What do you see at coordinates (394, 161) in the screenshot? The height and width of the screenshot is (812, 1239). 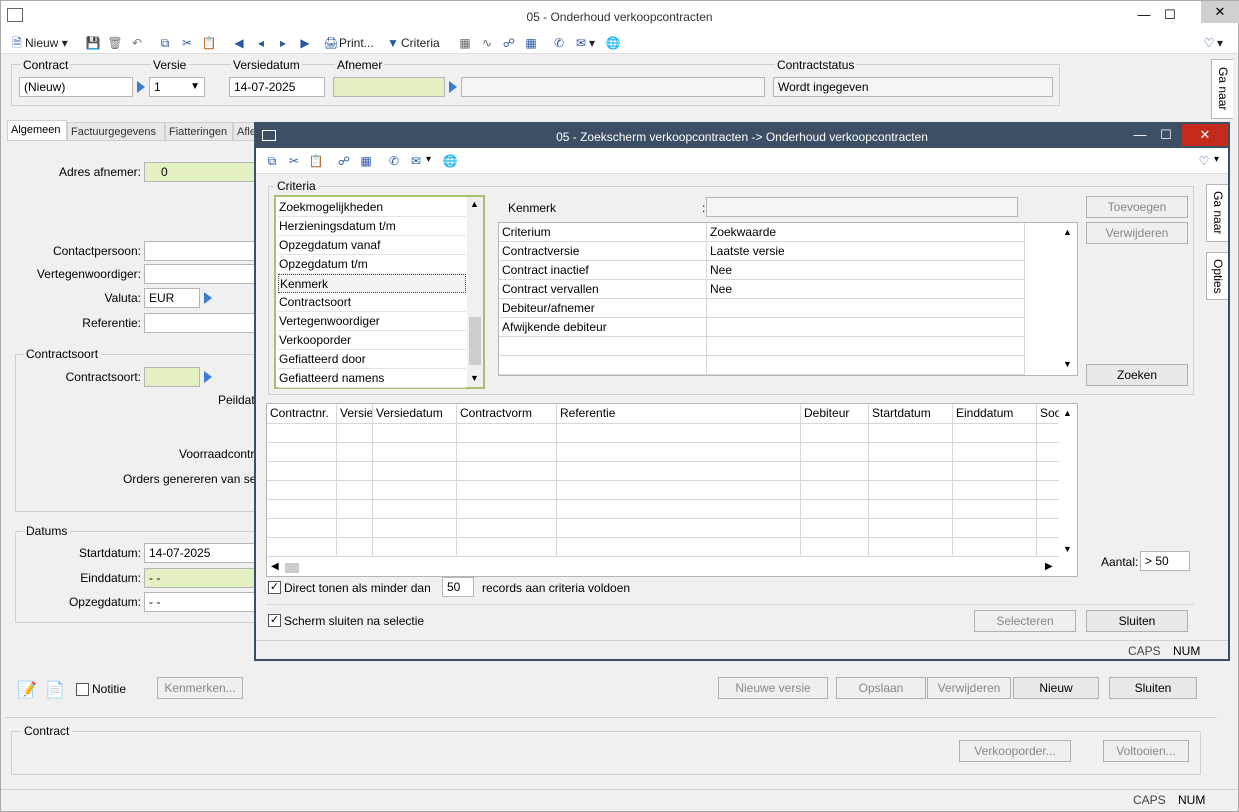 I see `phone-icon: ✆` at bounding box center [394, 161].